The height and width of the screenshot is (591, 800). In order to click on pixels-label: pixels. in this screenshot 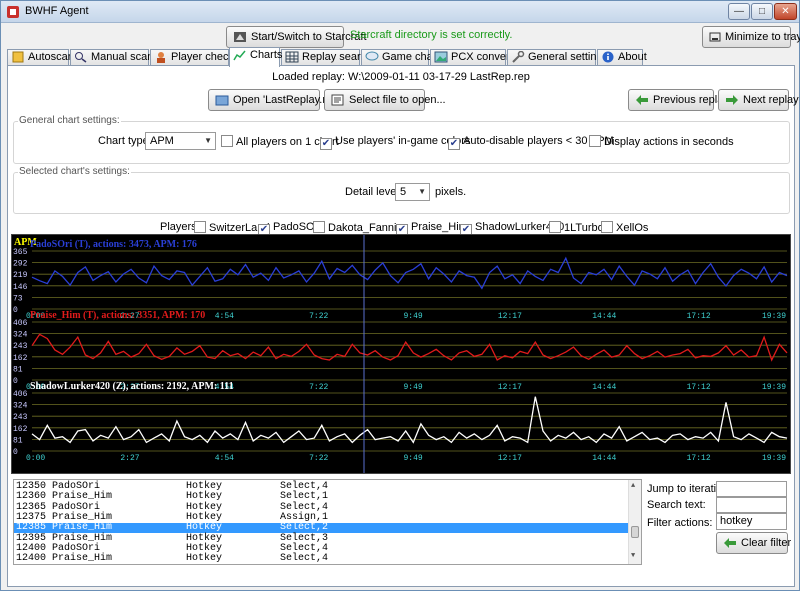, I will do `click(451, 192)`.